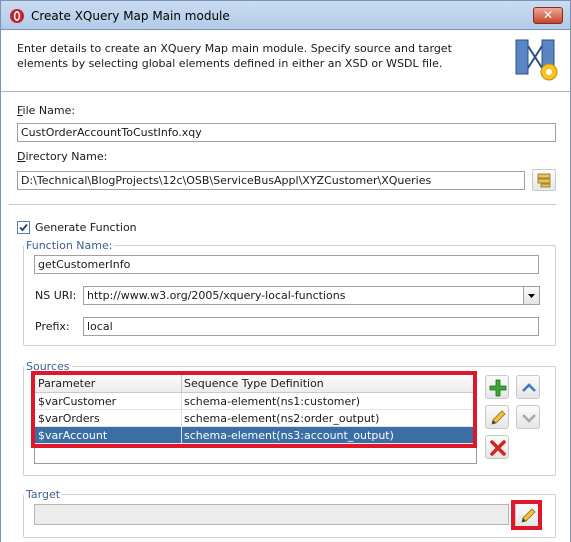 The image size is (571, 542). What do you see at coordinates (43, 494) in the screenshot?
I see `target-group-title: Target` at bounding box center [43, 494].